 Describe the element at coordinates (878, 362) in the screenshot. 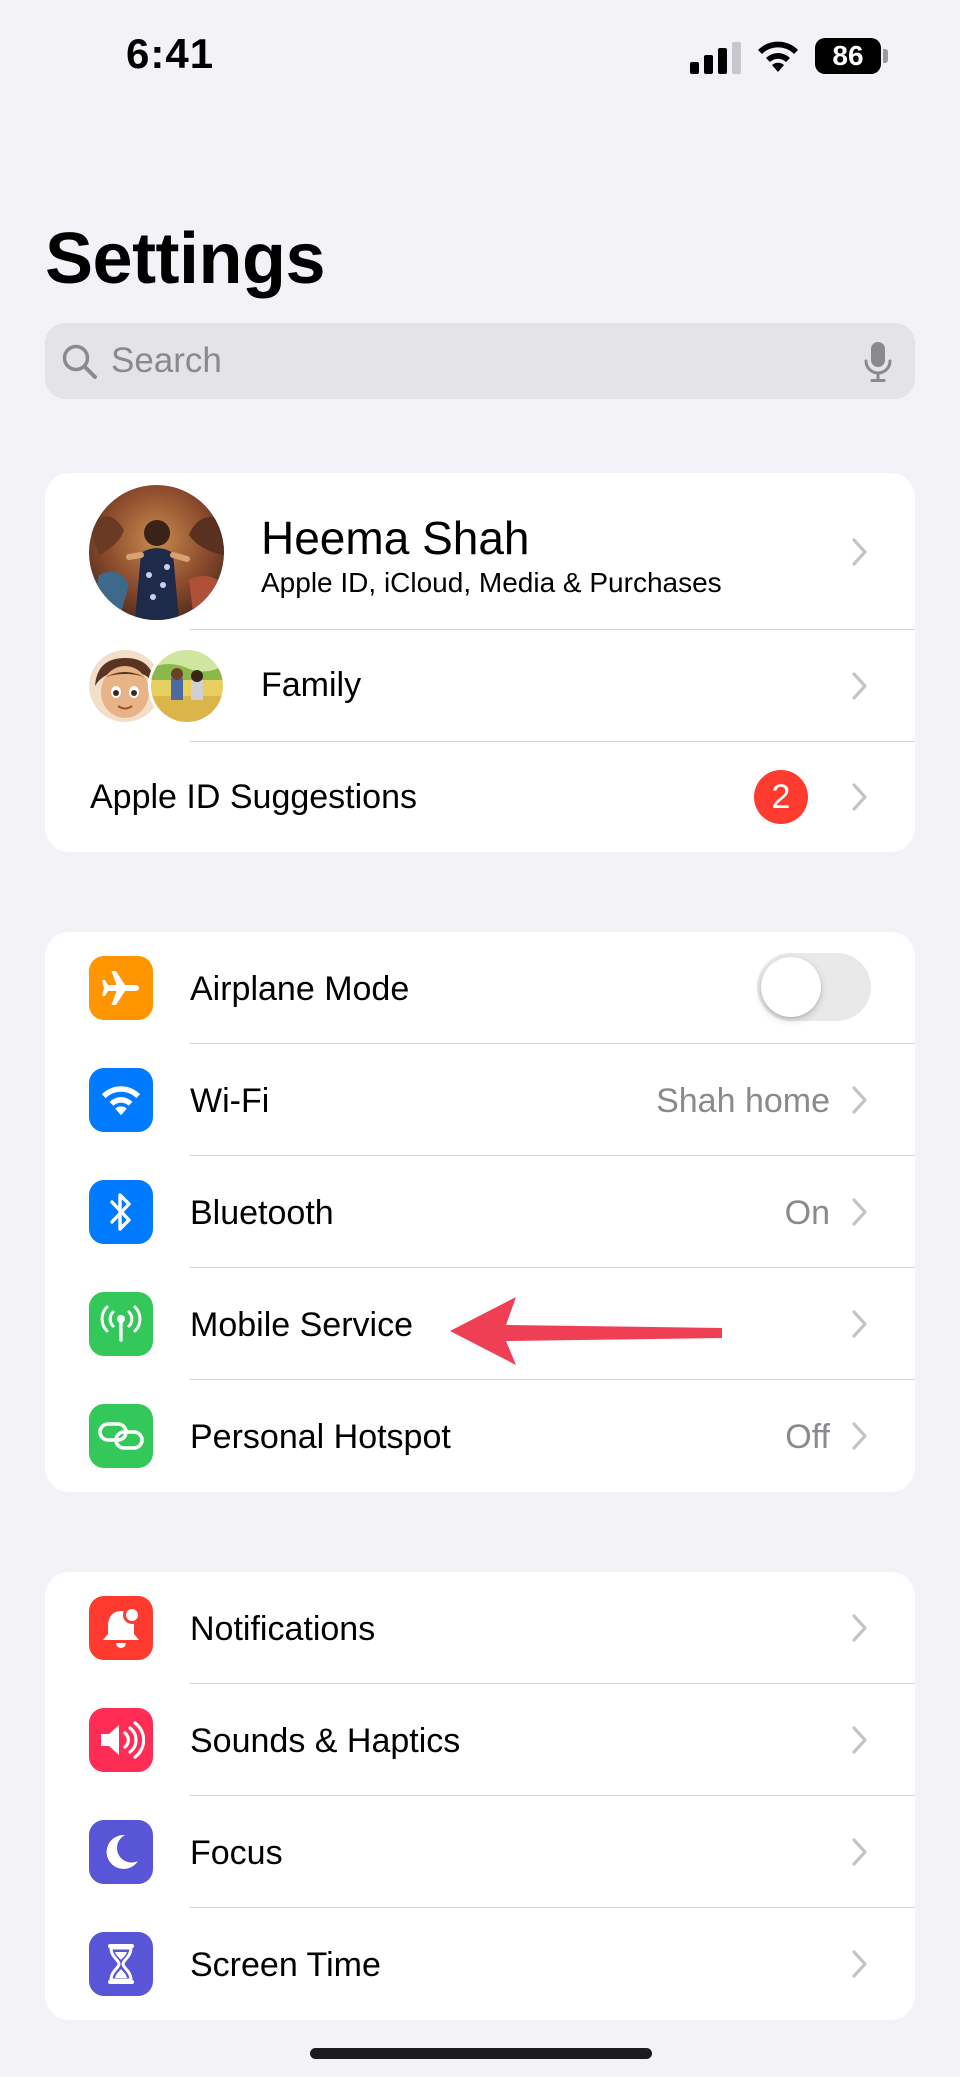

I see `microphone-icon` at that location.